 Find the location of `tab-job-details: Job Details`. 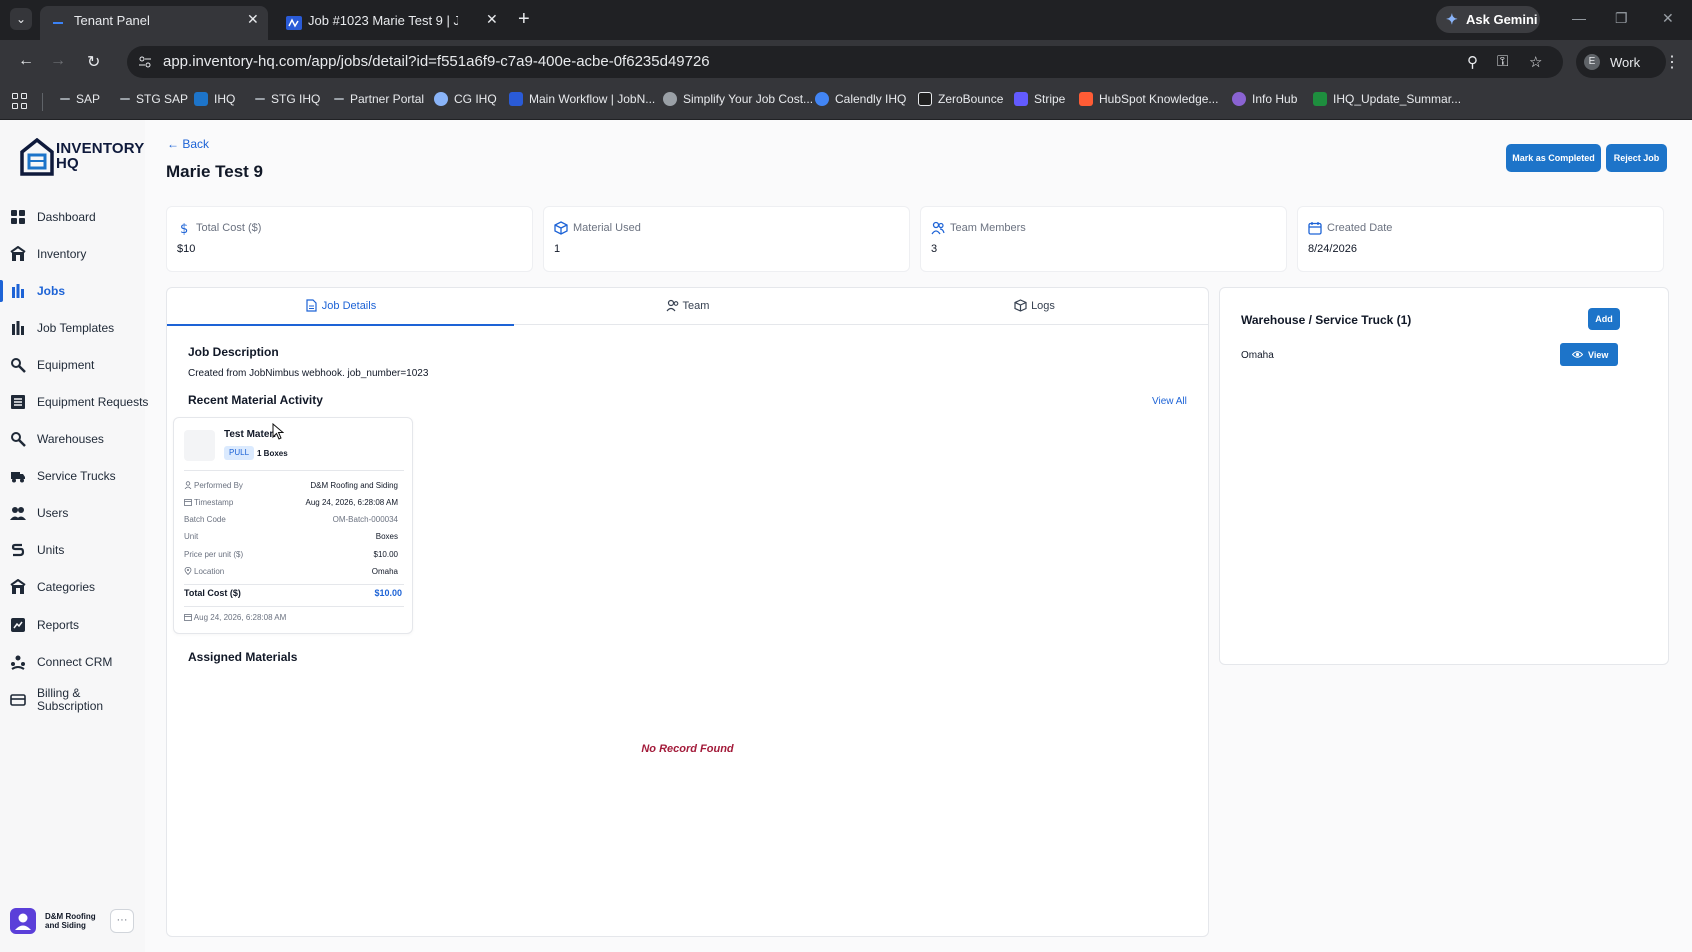

tab-job-details: Job Details is located at coordinates (340, 307).